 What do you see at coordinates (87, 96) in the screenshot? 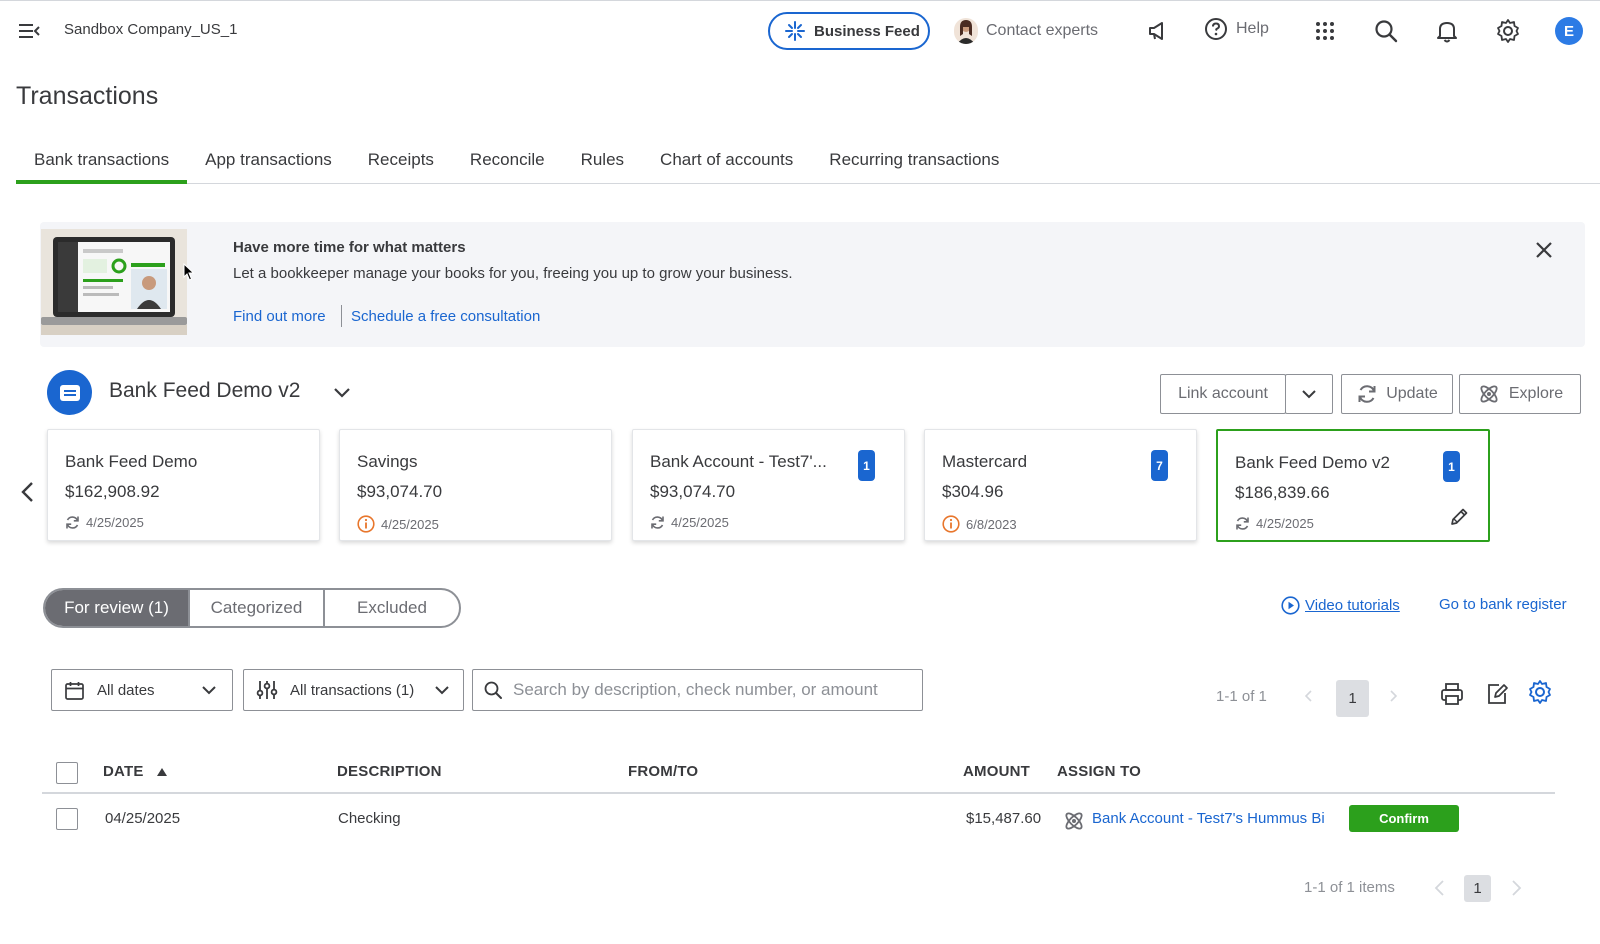
I see `page-title: Transactions` at bounding box center [87, 96].